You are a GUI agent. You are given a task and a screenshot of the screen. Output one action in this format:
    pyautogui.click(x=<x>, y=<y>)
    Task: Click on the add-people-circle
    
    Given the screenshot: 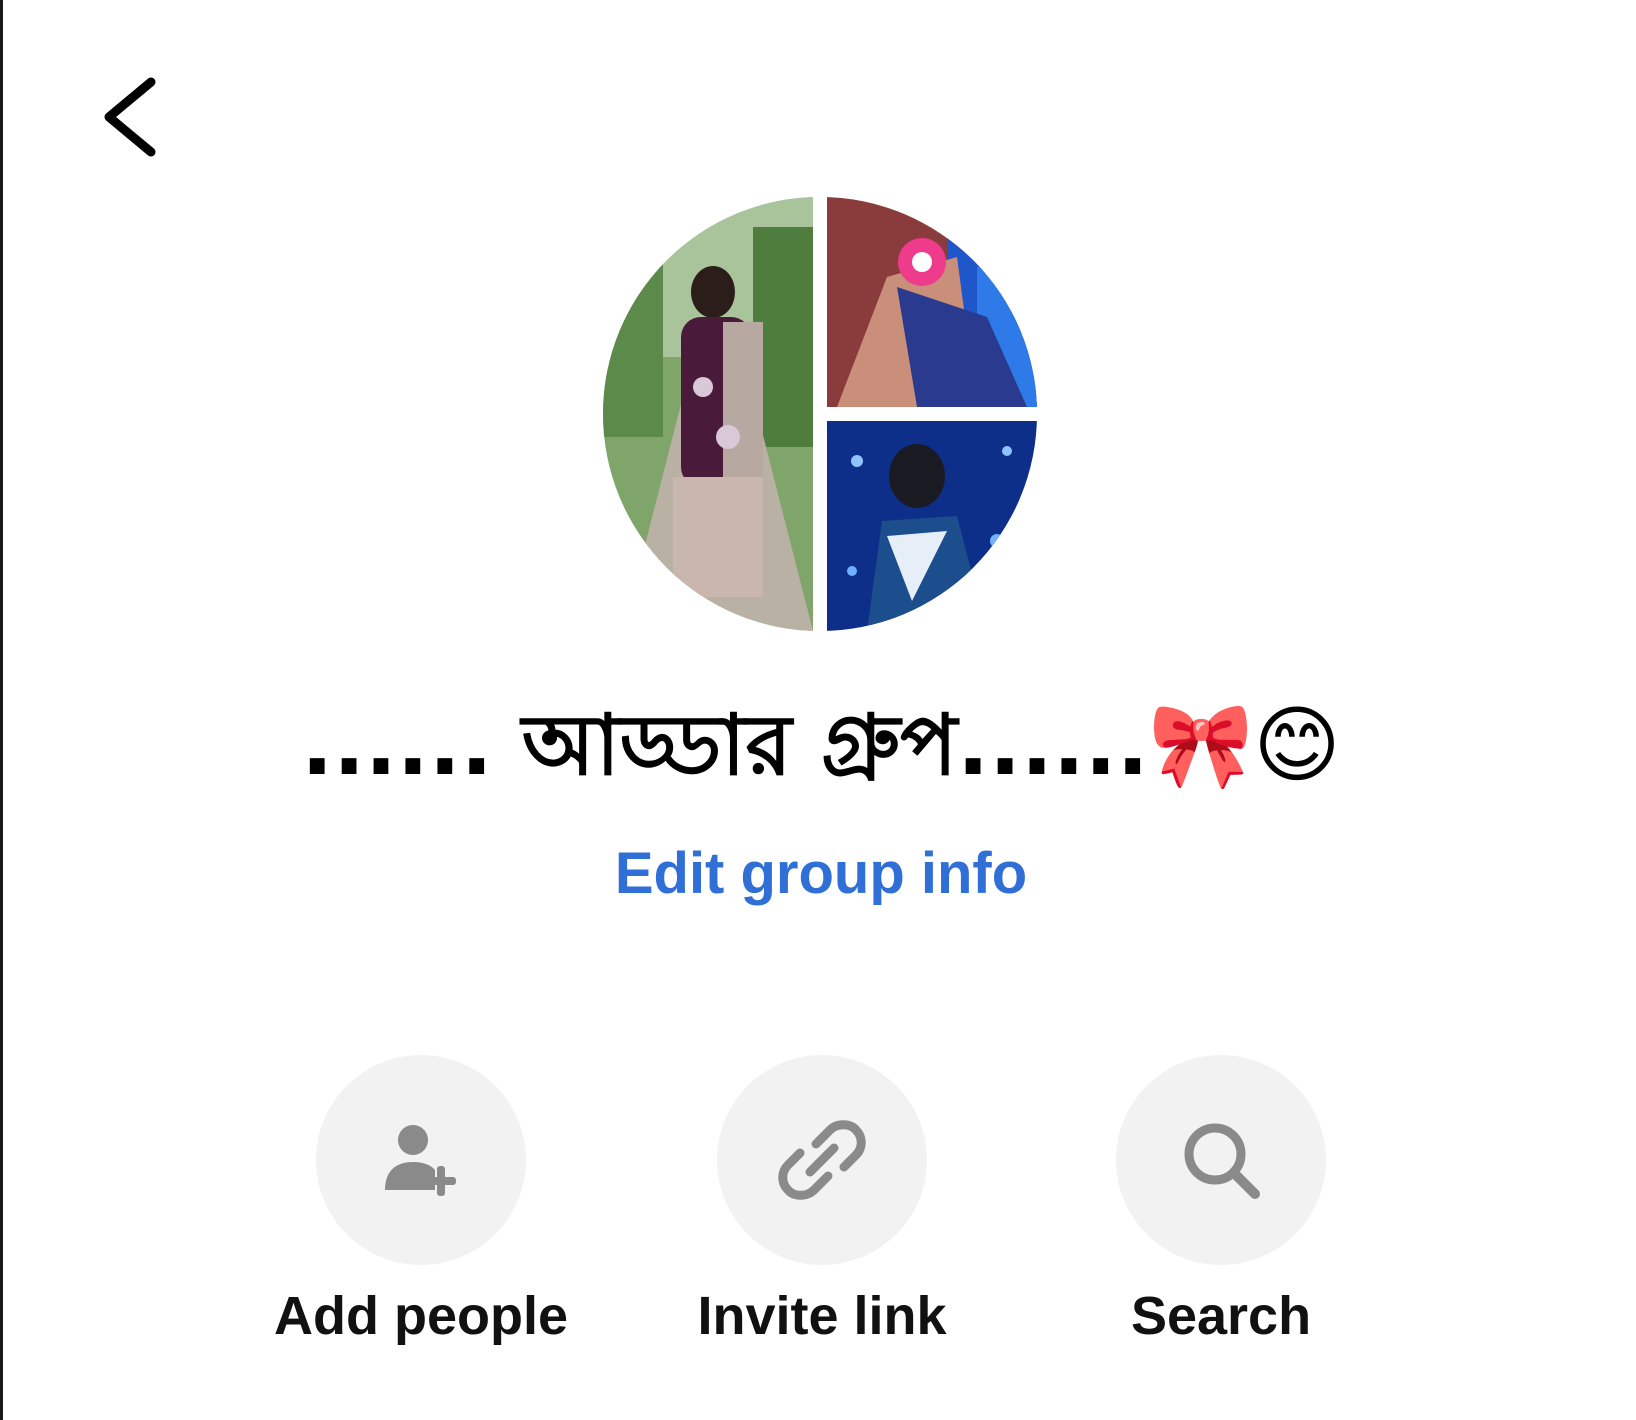 What is the action you would take?
    pyautogui.click(x=421, y=1160)
    